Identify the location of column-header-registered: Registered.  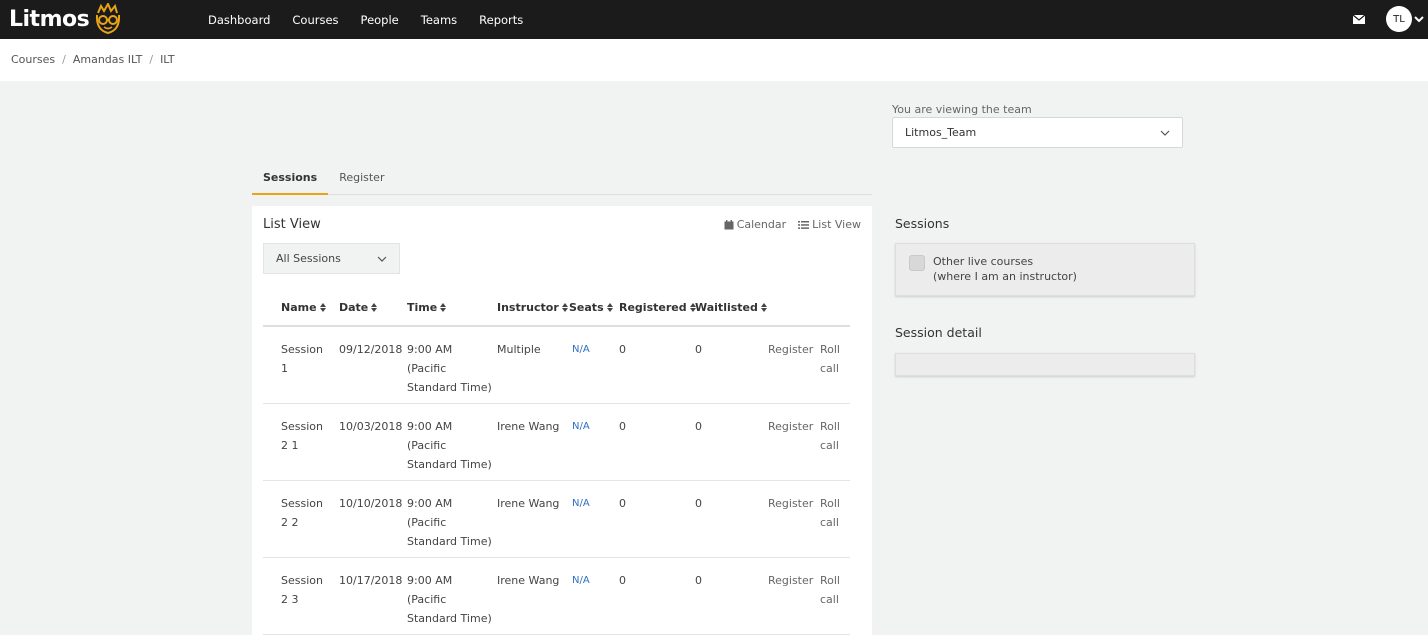
(657, 307).